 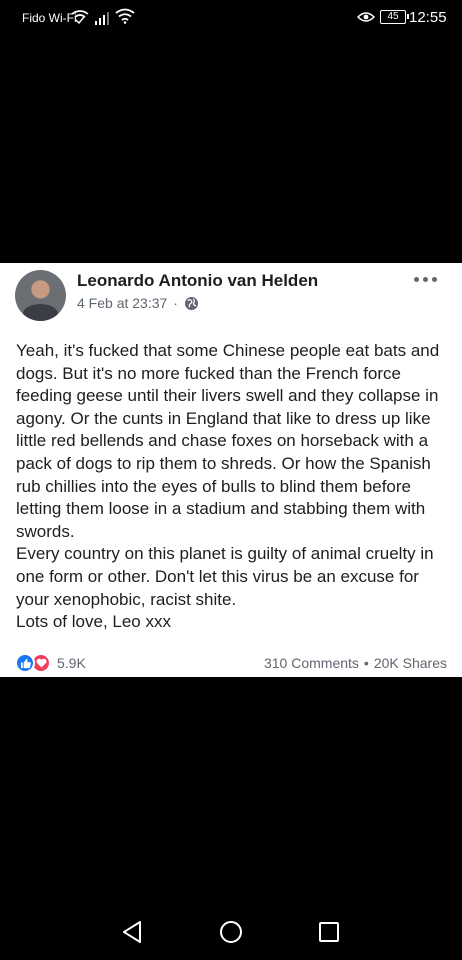 I want to click on navigation-bar, so click(x=231, y=930).